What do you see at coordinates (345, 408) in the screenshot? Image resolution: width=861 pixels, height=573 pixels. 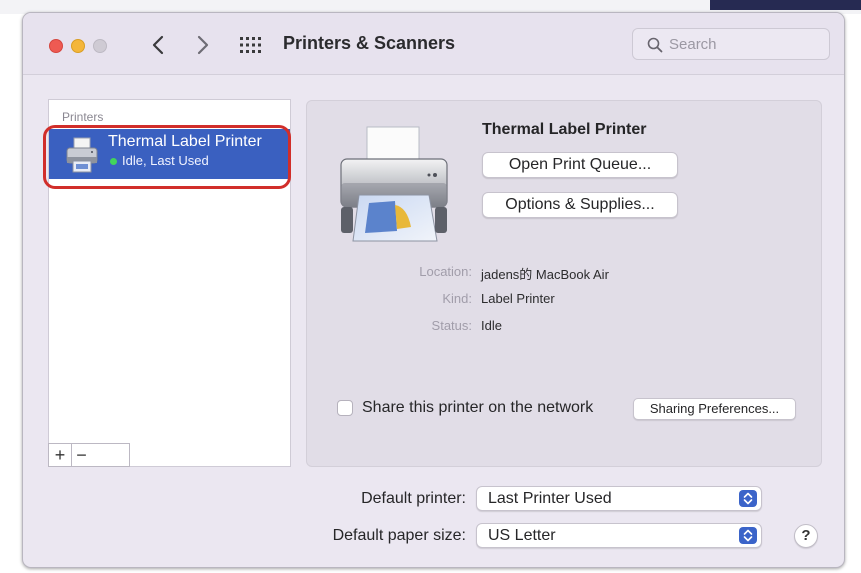 I see `share-printer-checkbox` at bounding box center [345, 408].